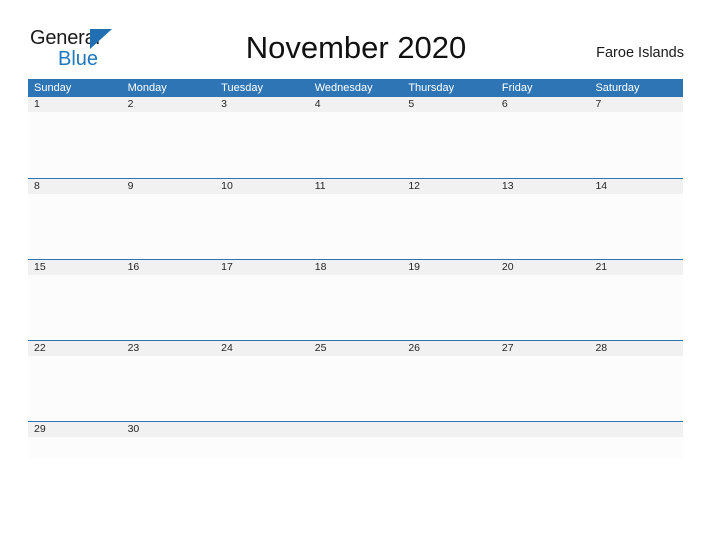 This screenshot has height=550, width=712. I want to click on date-cell: 14, so click(636, 186).